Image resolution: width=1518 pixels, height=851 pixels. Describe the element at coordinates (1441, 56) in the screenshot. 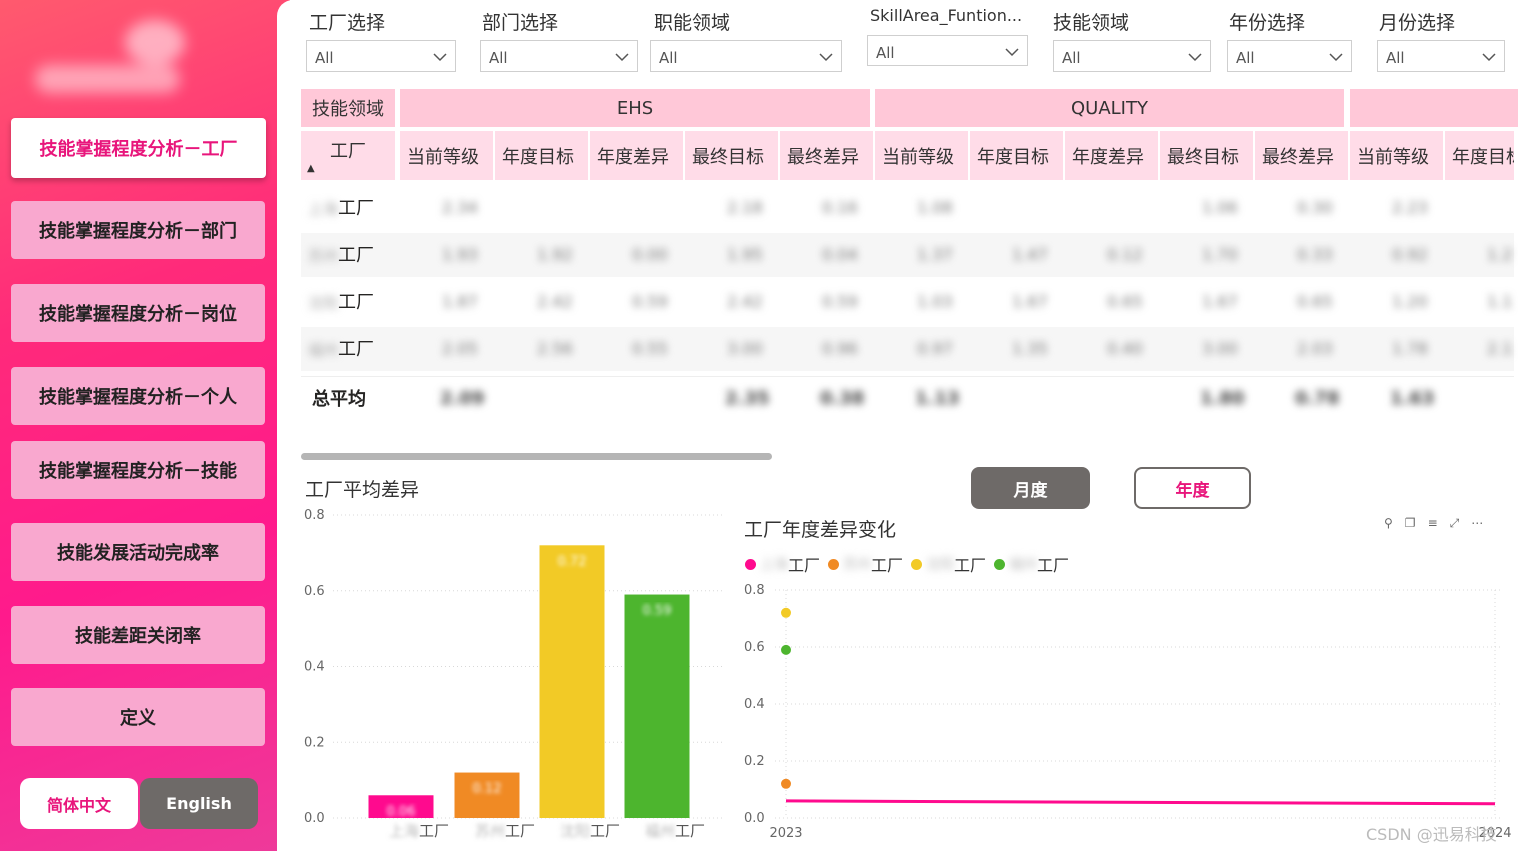

I see `filter-dropdown-7: All` at that location.